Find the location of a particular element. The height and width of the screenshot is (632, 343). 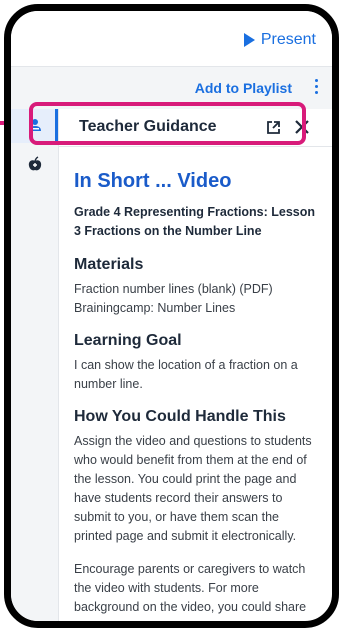

panel-header: Teacher Guidance is located at coordinates (195, 128).